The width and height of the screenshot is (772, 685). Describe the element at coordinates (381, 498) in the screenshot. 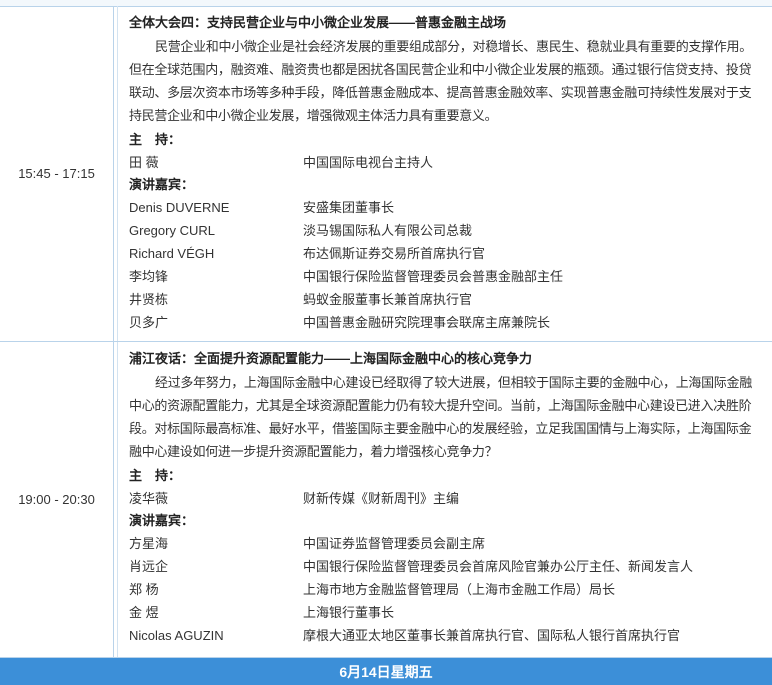

I see `person-role: 财新传媒《财新周刊》主编` at that location.